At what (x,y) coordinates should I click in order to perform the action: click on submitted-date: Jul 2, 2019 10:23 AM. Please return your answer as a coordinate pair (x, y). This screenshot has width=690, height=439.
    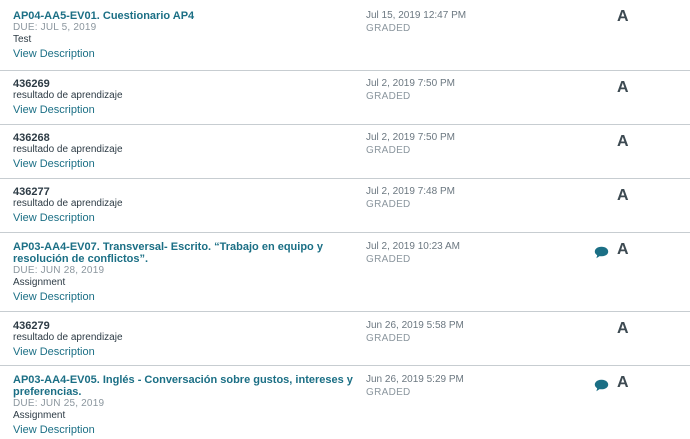
    Looking at the image, I should click on (413, 246).